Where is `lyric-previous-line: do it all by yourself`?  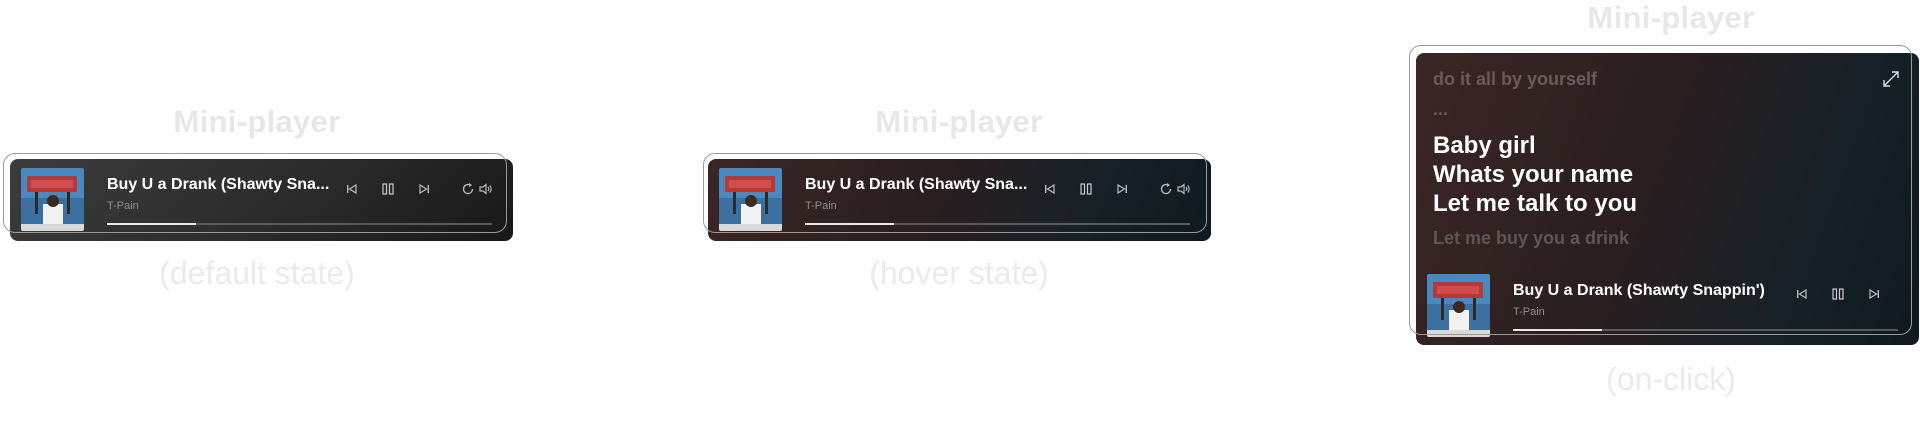 lyric-previous-line: do it all by yourself is located at coordinates (1515, 79).